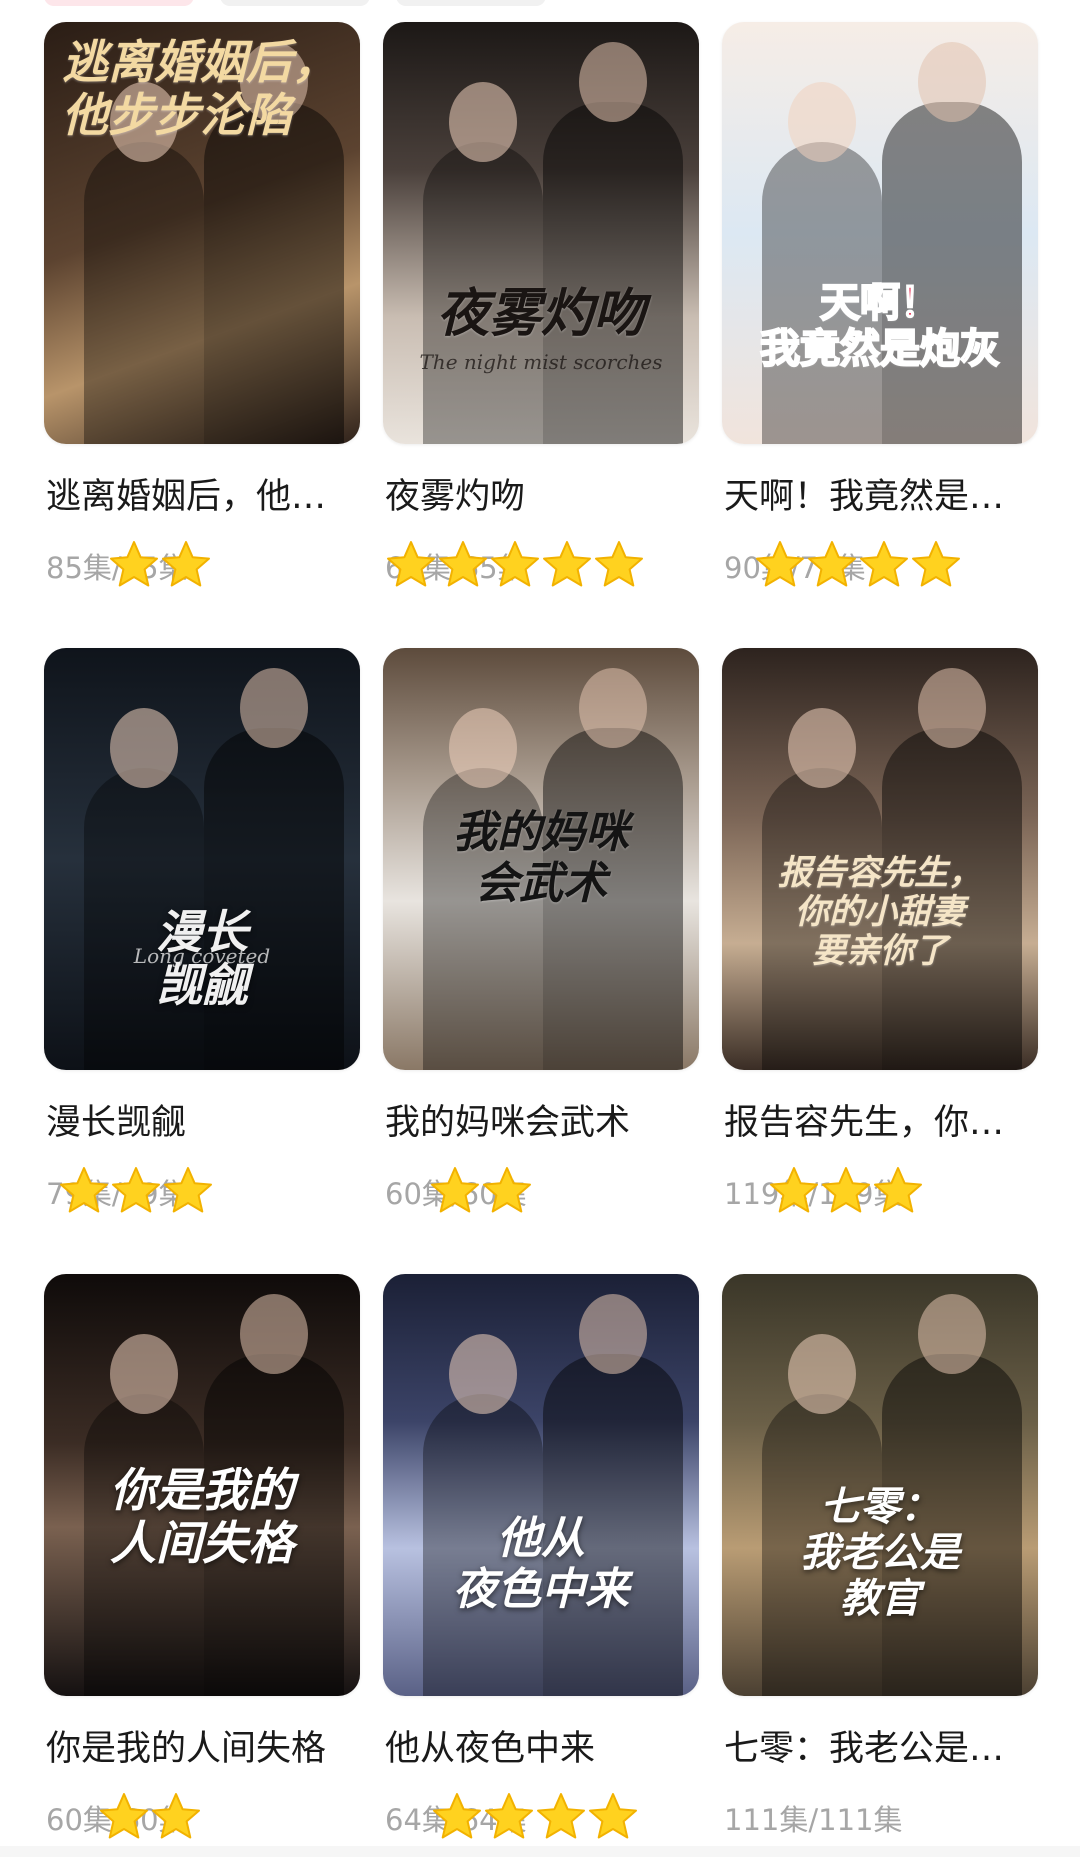  What do you see at coordinates (880, 326) in the screenshot?
I see `poster-title-art: 天啊！ 我竟然是炮灰` at bounding box center [880, 326].